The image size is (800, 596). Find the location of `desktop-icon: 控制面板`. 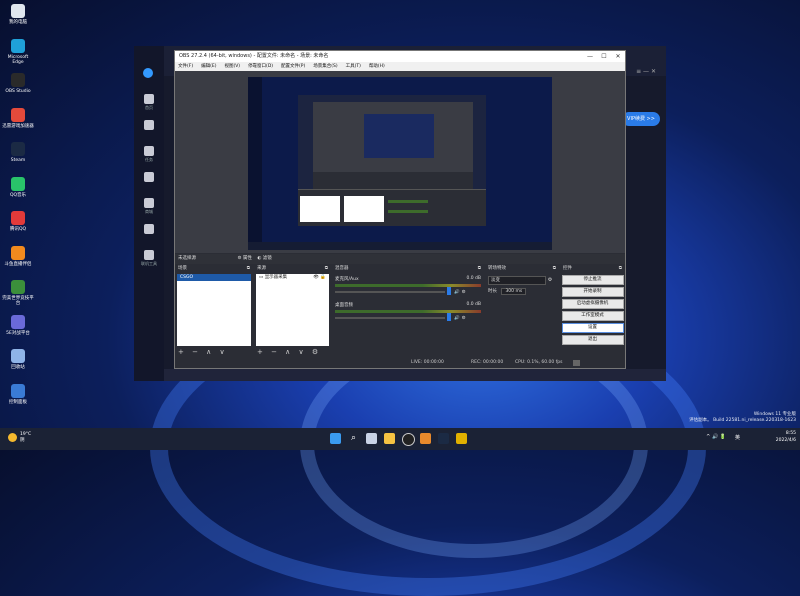

desktop-icon: 控制面板 is located at coordinates (18, 394).